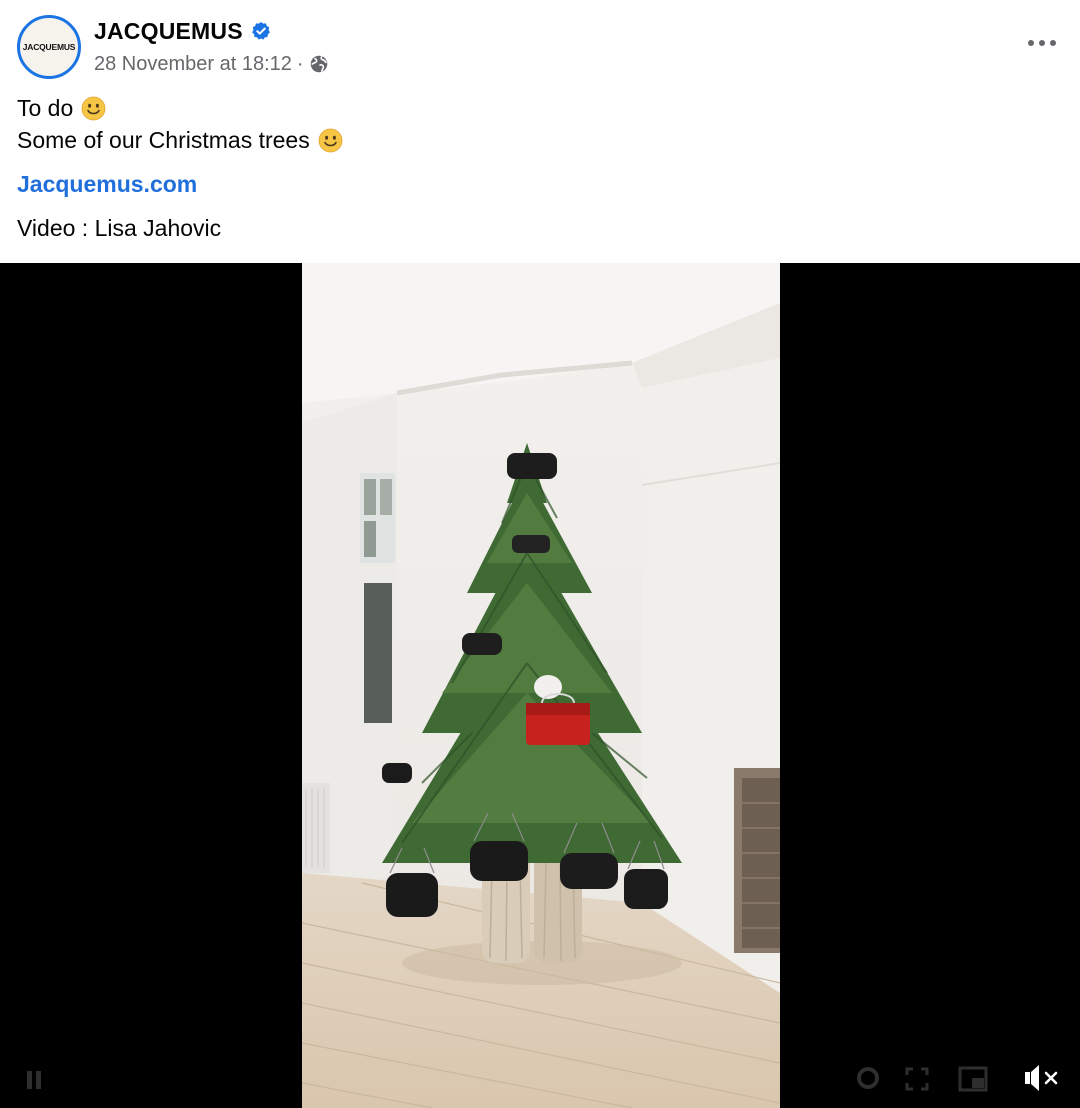 The height and width of the screenshot is (1108, 1080). I want to click on mute-toggle-button, so click(1042, 1078).